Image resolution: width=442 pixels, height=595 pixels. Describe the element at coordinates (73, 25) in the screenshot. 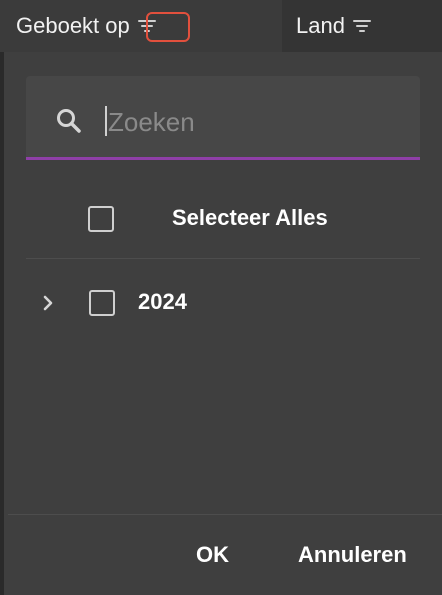

I see `column-header-label: Geboekt op` at that location.